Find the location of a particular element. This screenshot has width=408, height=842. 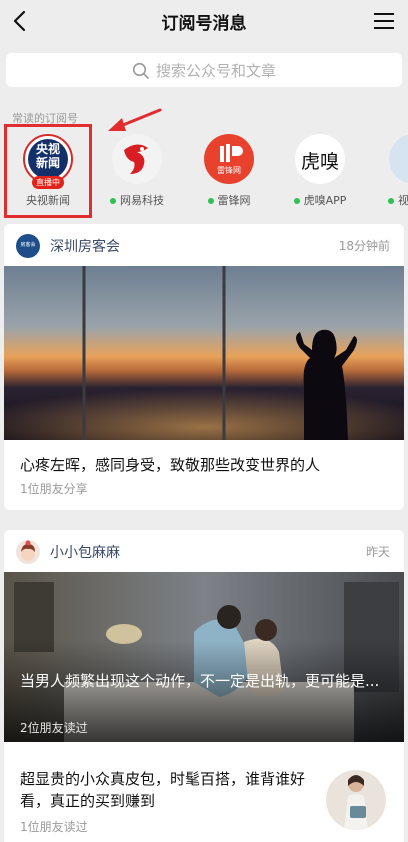

search-bar: 搜索公众号和文章 is located at coordinates (204, 70).